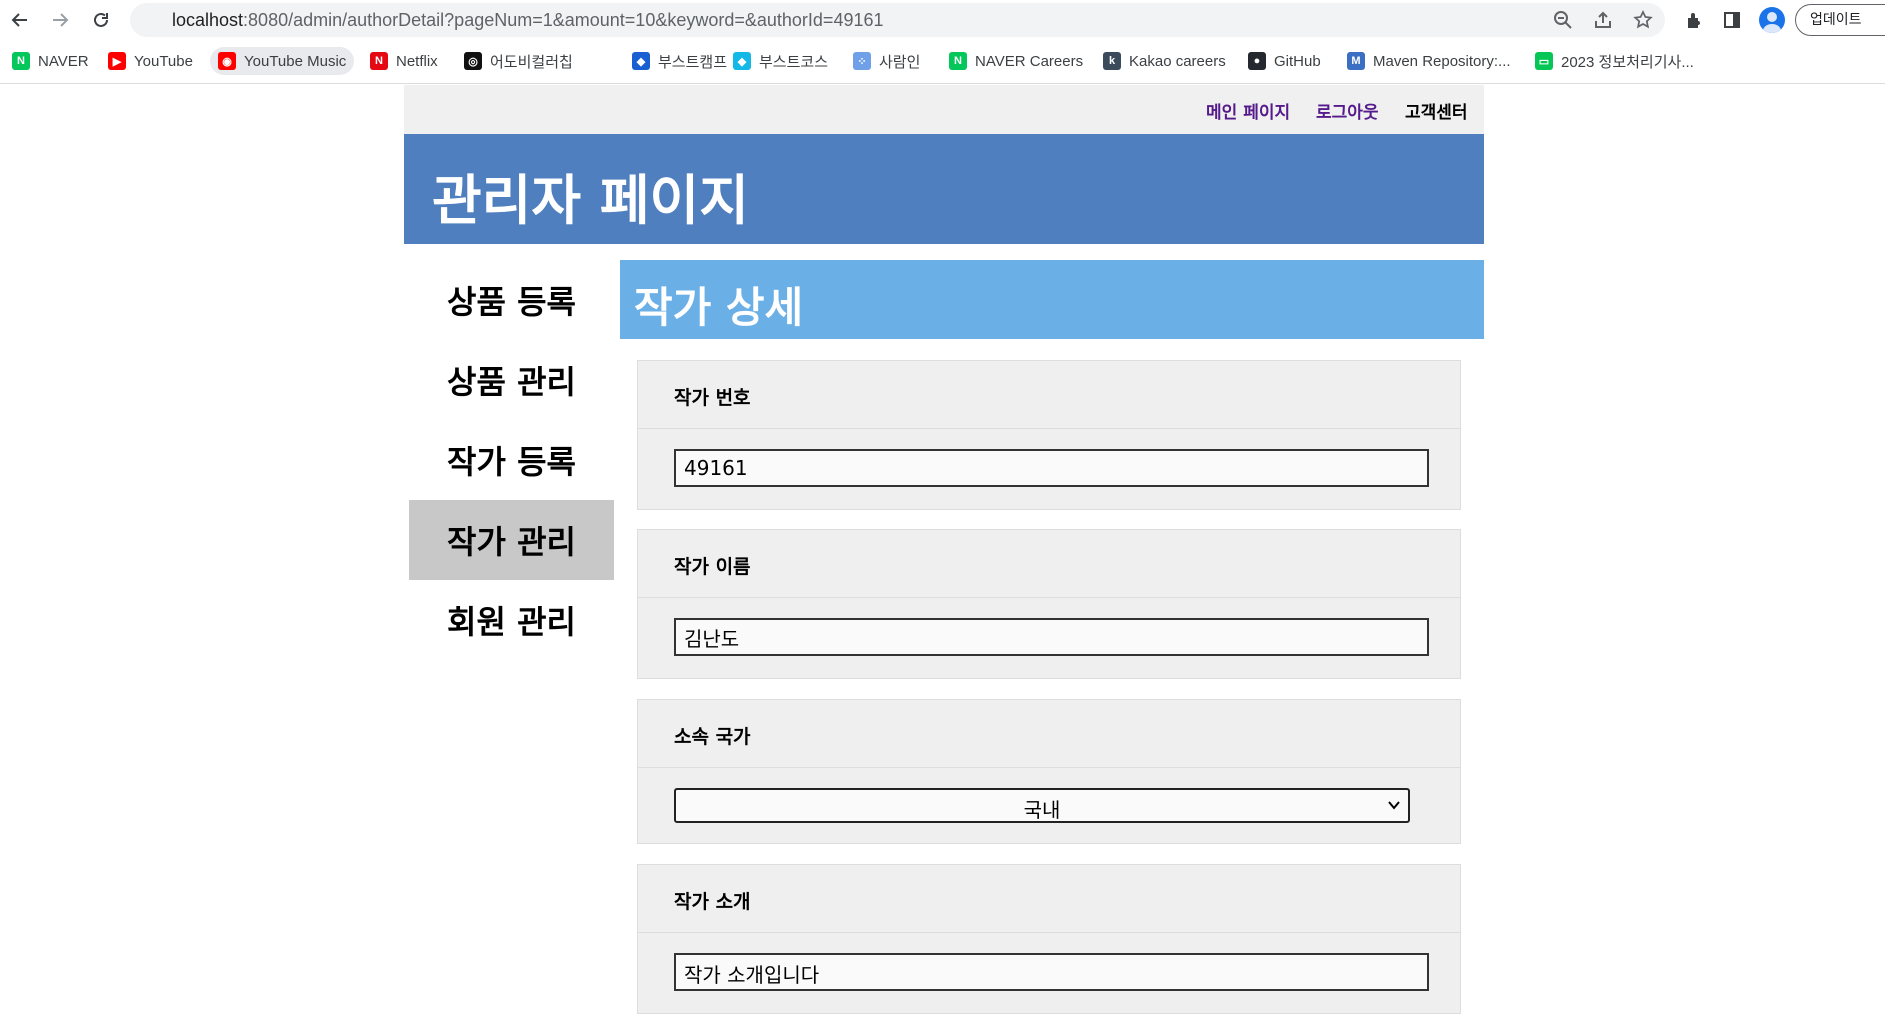 Image resolution: width=1885 pixels, height=1014 pixels. What do you see at coordinates (944, 189) in the screenshot?
I see `admin-banner: 관리자 페이지` at bounding box center [944, 189].